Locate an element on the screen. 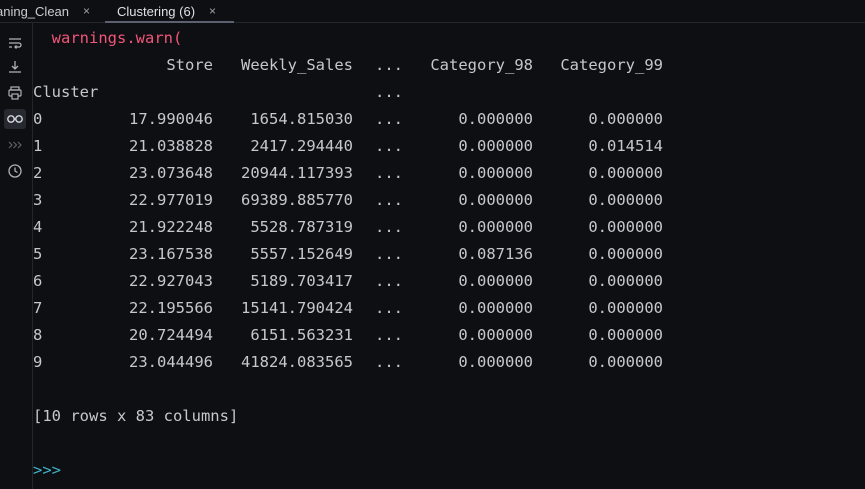 The image size is (865, 489). store-value: 20.724494 is located at coordinates (171, 335).